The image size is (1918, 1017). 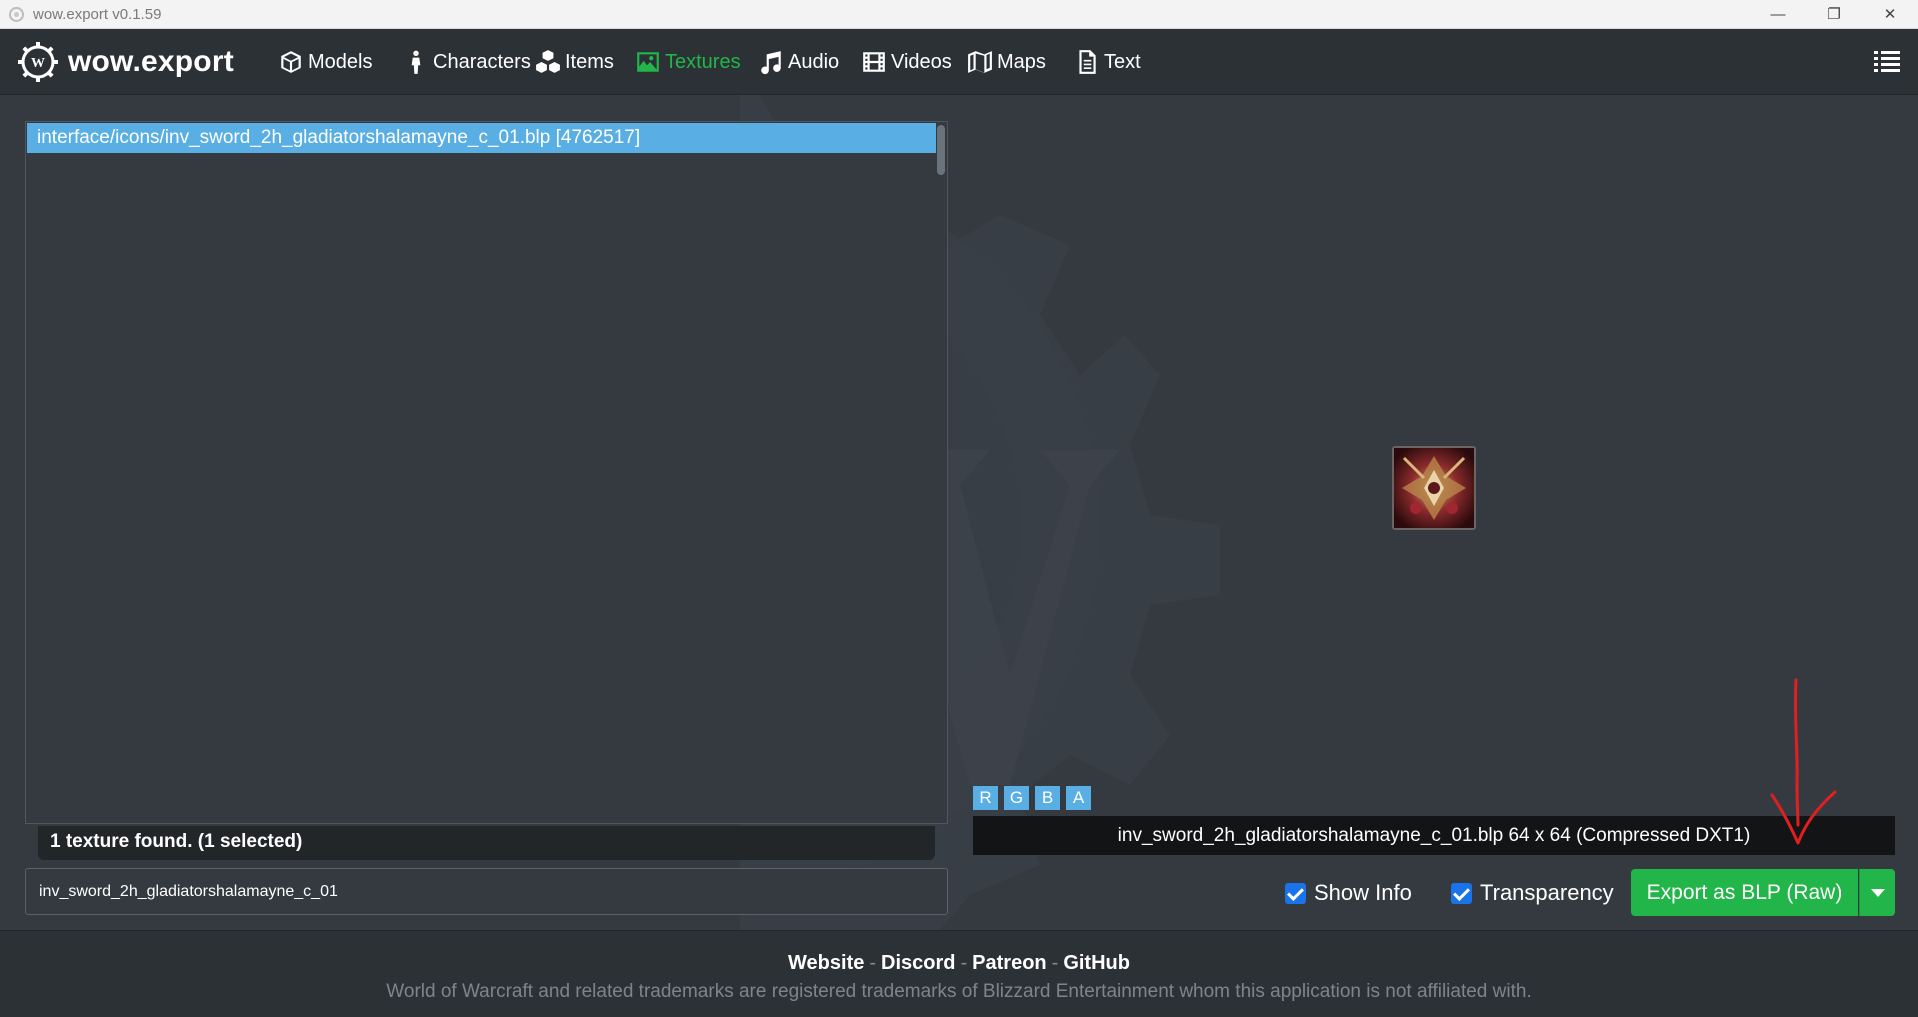 I want to click on nav-text: Text, so click(x=1107, y=62).